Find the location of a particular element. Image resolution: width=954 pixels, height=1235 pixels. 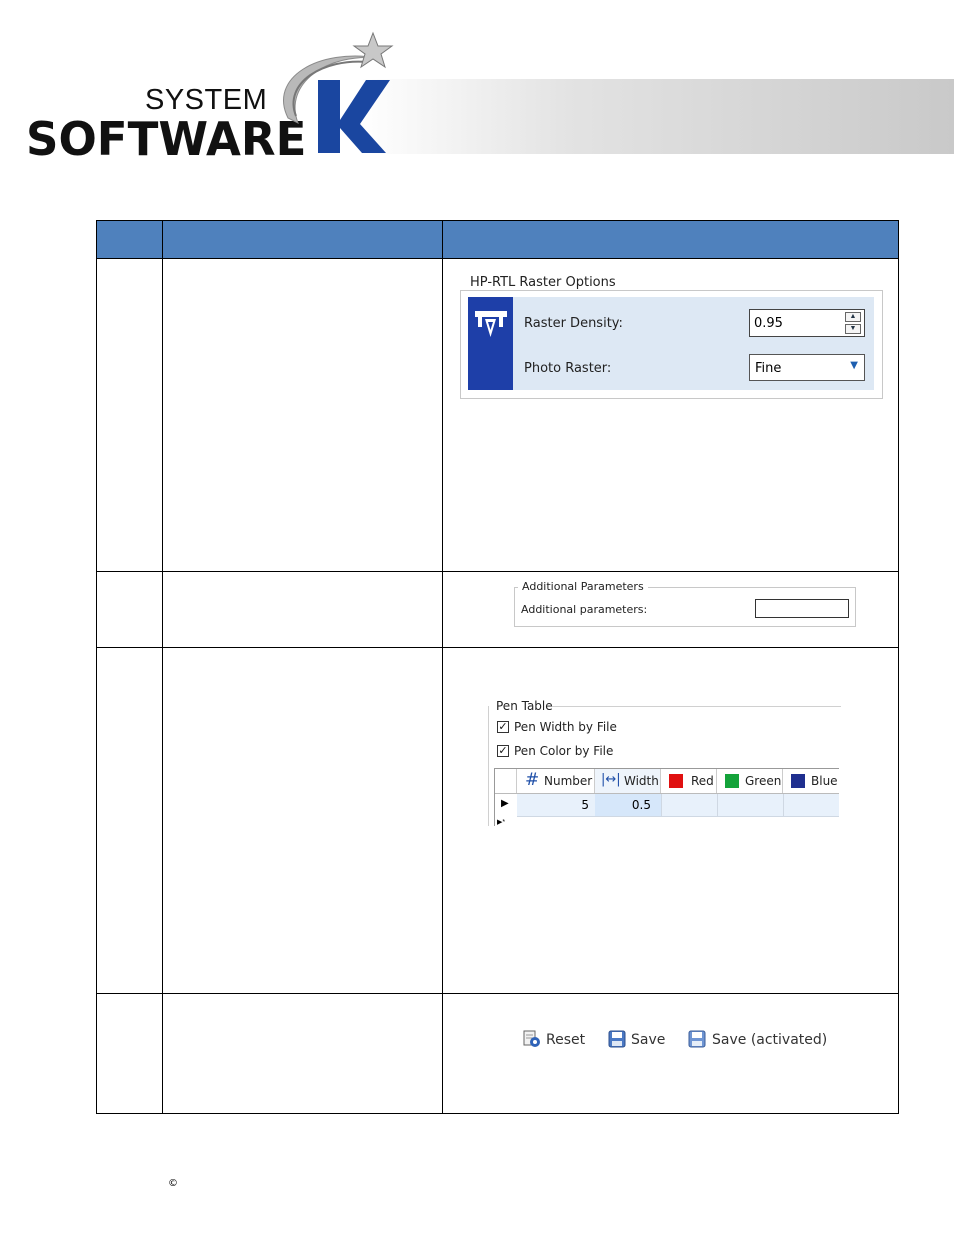

photo-raster-value: Fine is located at coordinates (768, 368).